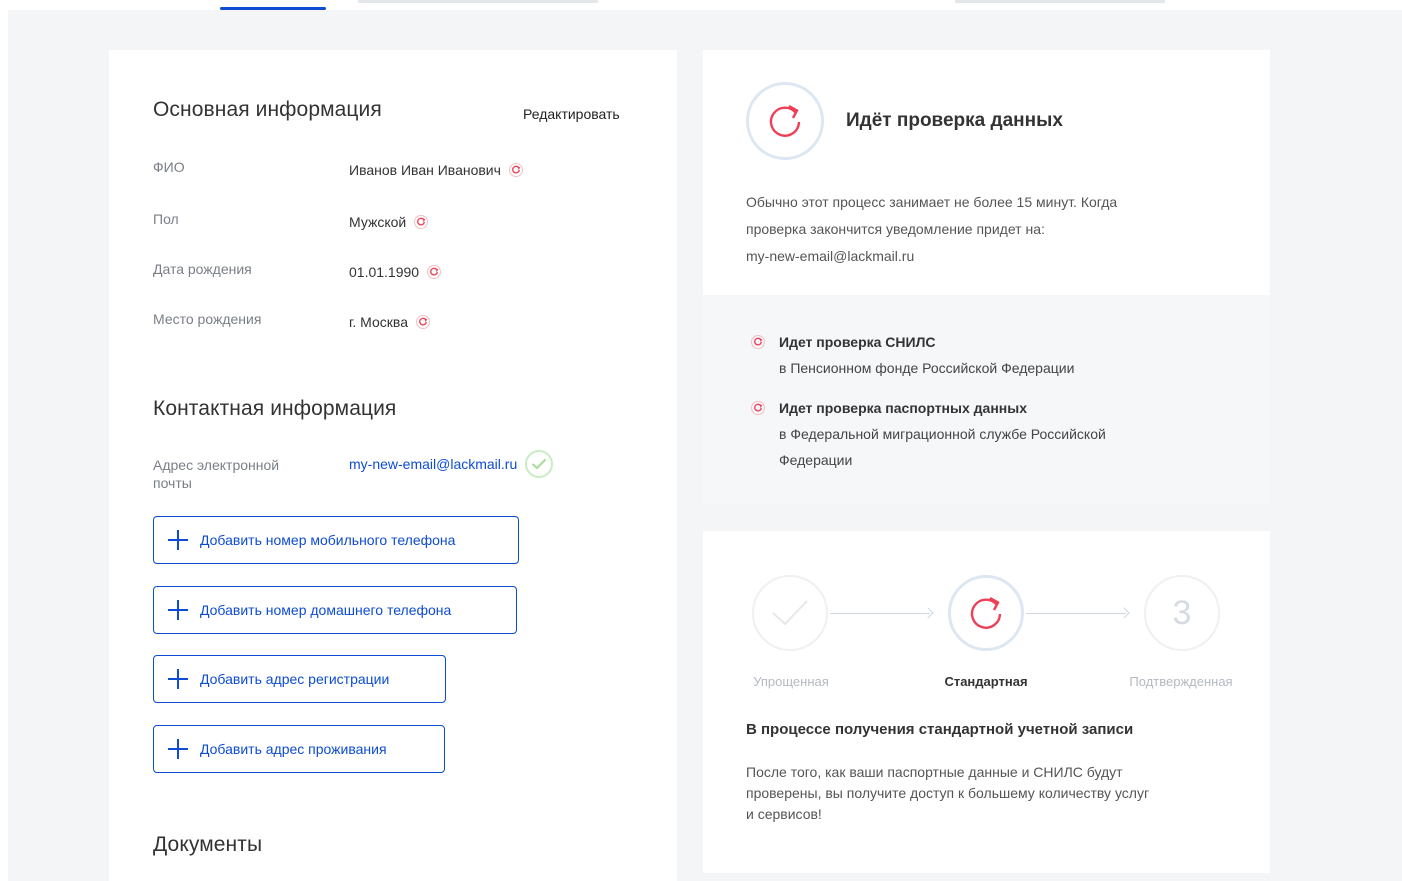  I want to click on tab-ghost-right, so click(1060, 1).